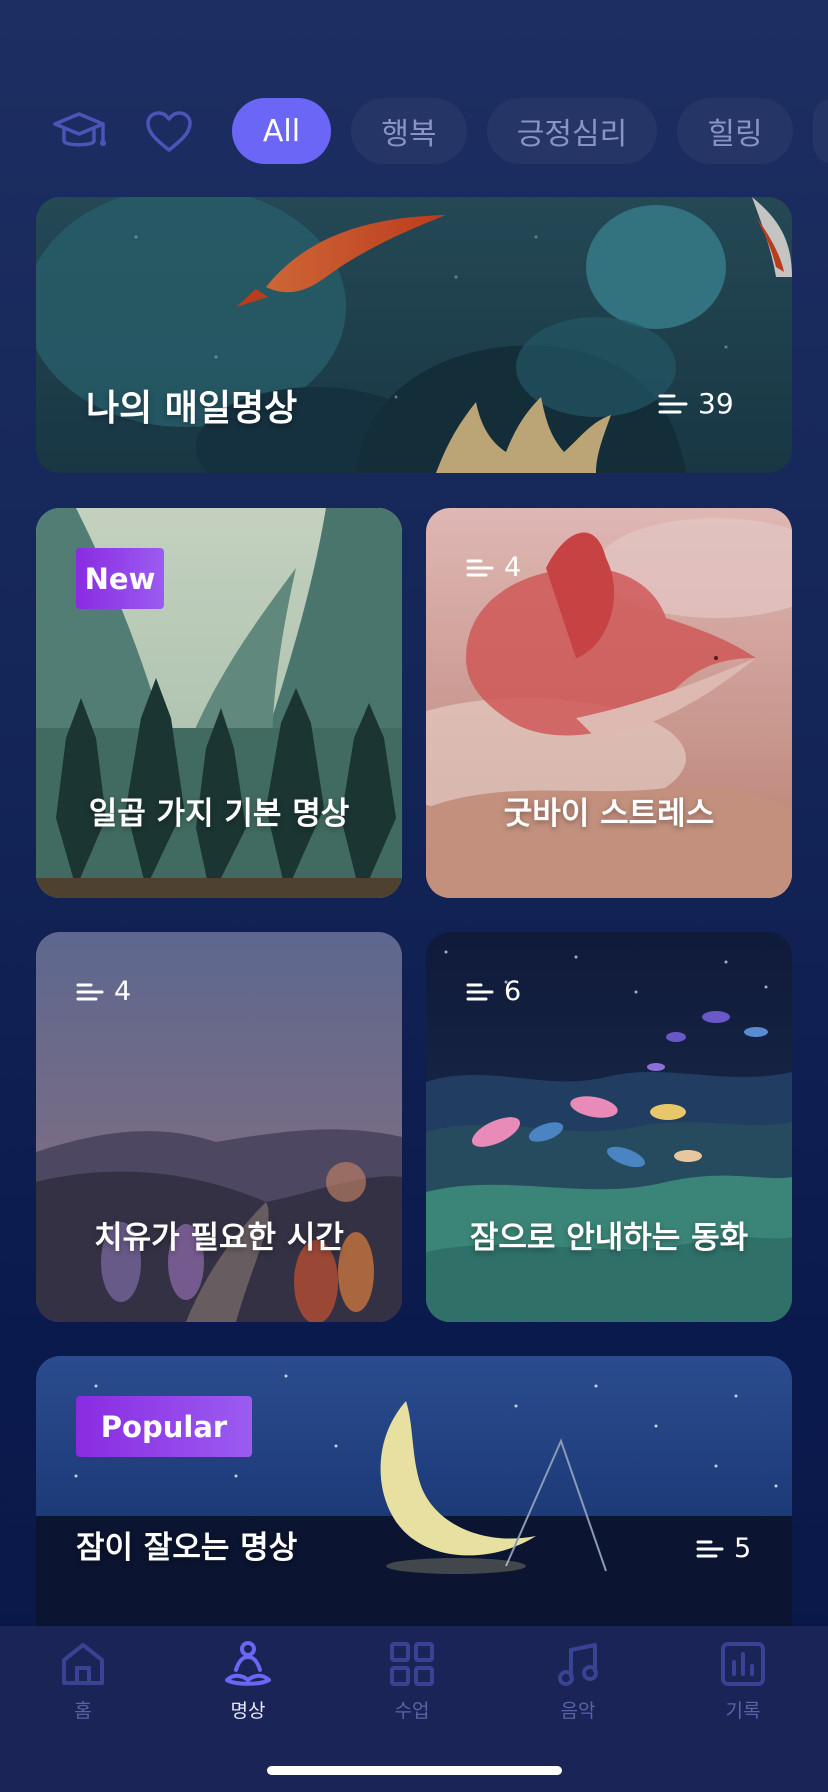 This screenshot has height=1792, width=828. I want to click on nav-item-home: 홈, so click(83, 1690).